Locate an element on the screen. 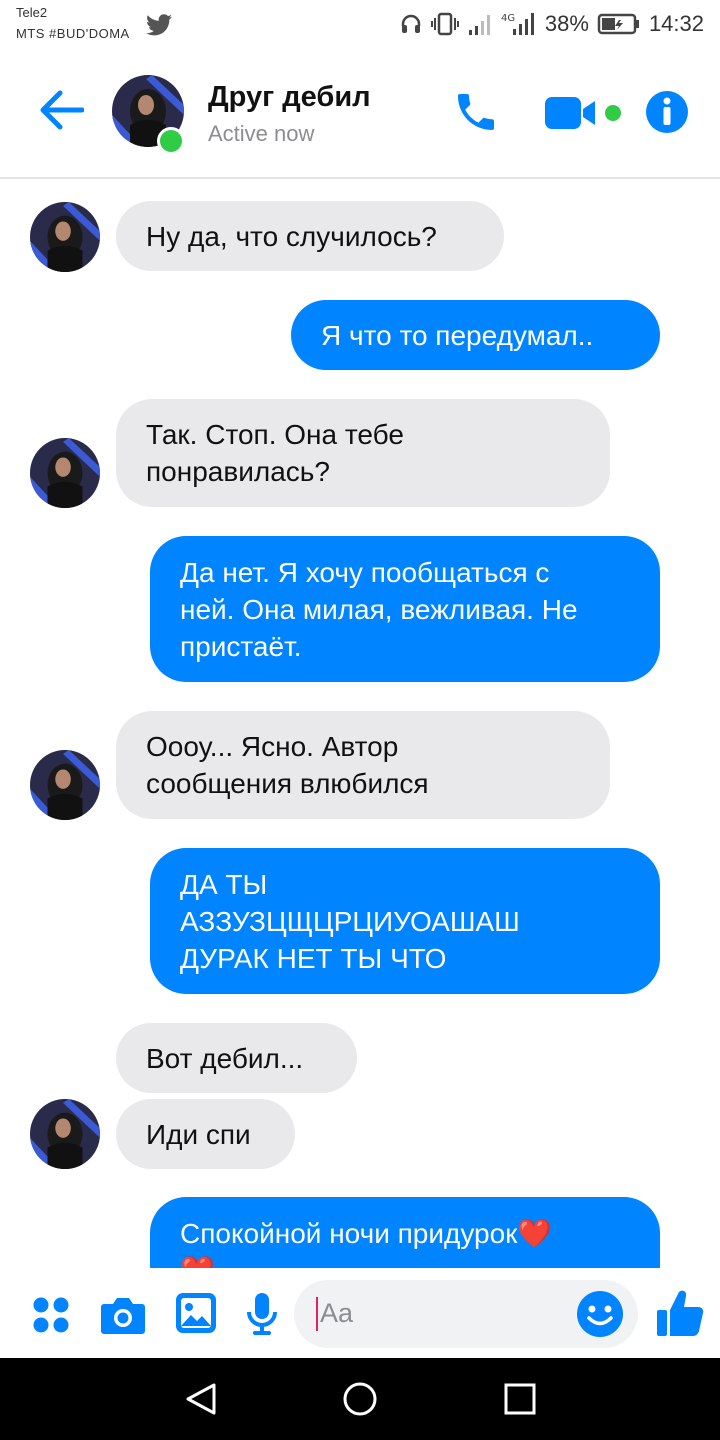 This screenshot has width=720, height=1440. input-placeholder: Aa is located at coordinates (337, 1313).